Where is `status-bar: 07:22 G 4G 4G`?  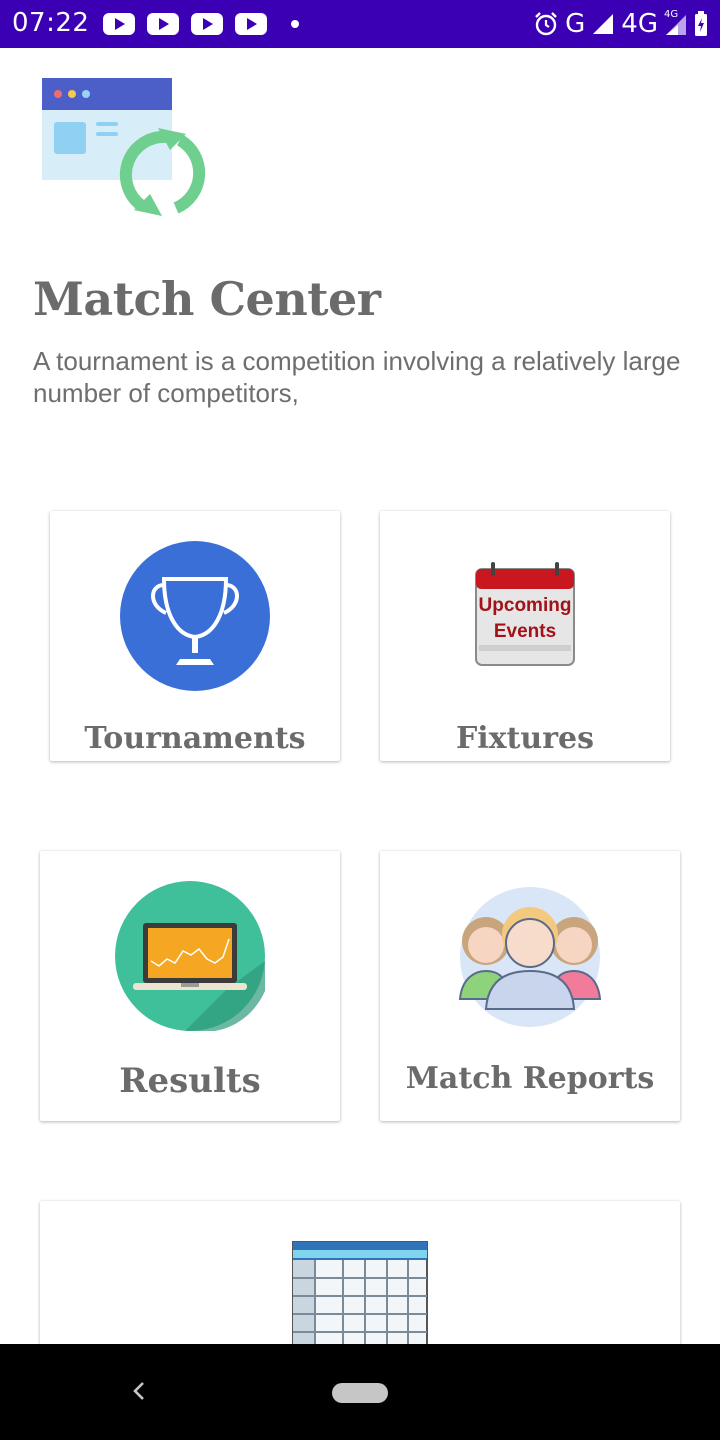
status-bar: 07:22 G 4G 4G is located at coordinates (360, 24).